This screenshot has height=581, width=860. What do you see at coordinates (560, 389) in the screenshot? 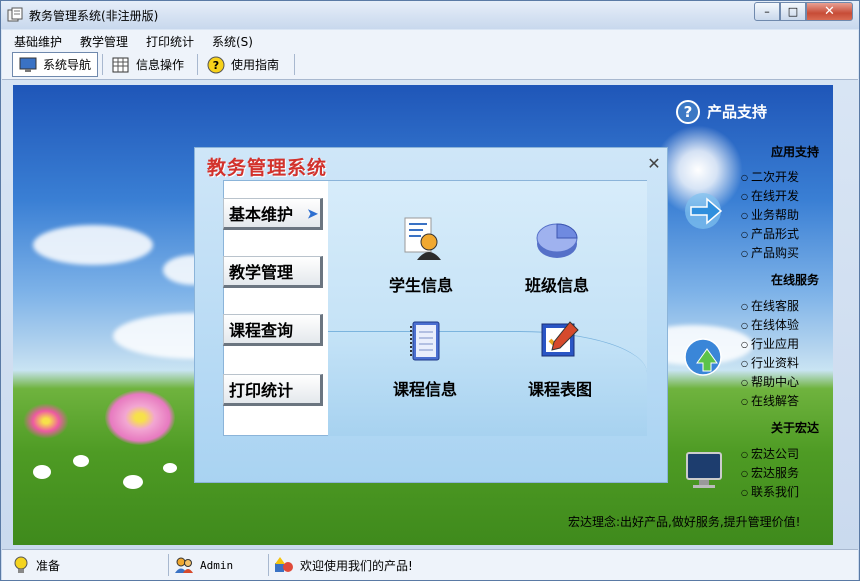
I see `func-label: 课程表图` at bounding box center [560, 389].